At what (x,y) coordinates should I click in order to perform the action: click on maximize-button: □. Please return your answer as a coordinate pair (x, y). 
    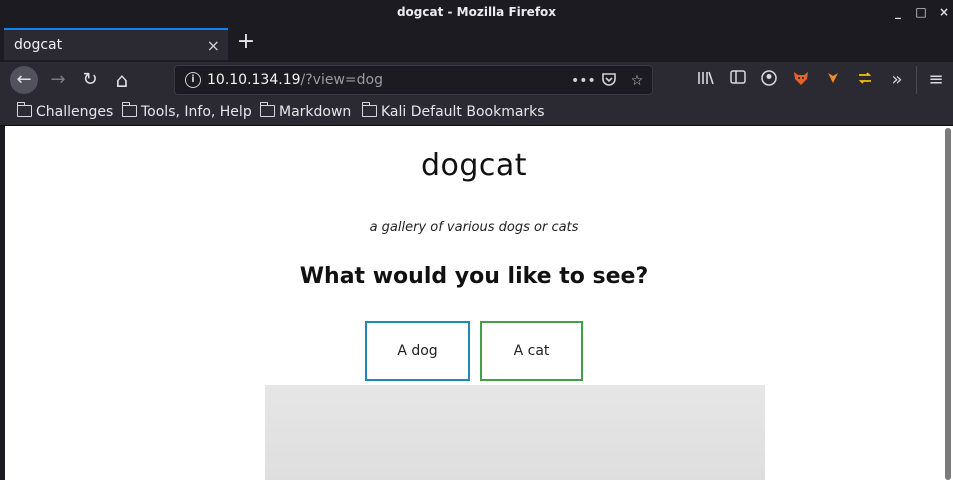
    Looking at the image, I should click on (921, 12).